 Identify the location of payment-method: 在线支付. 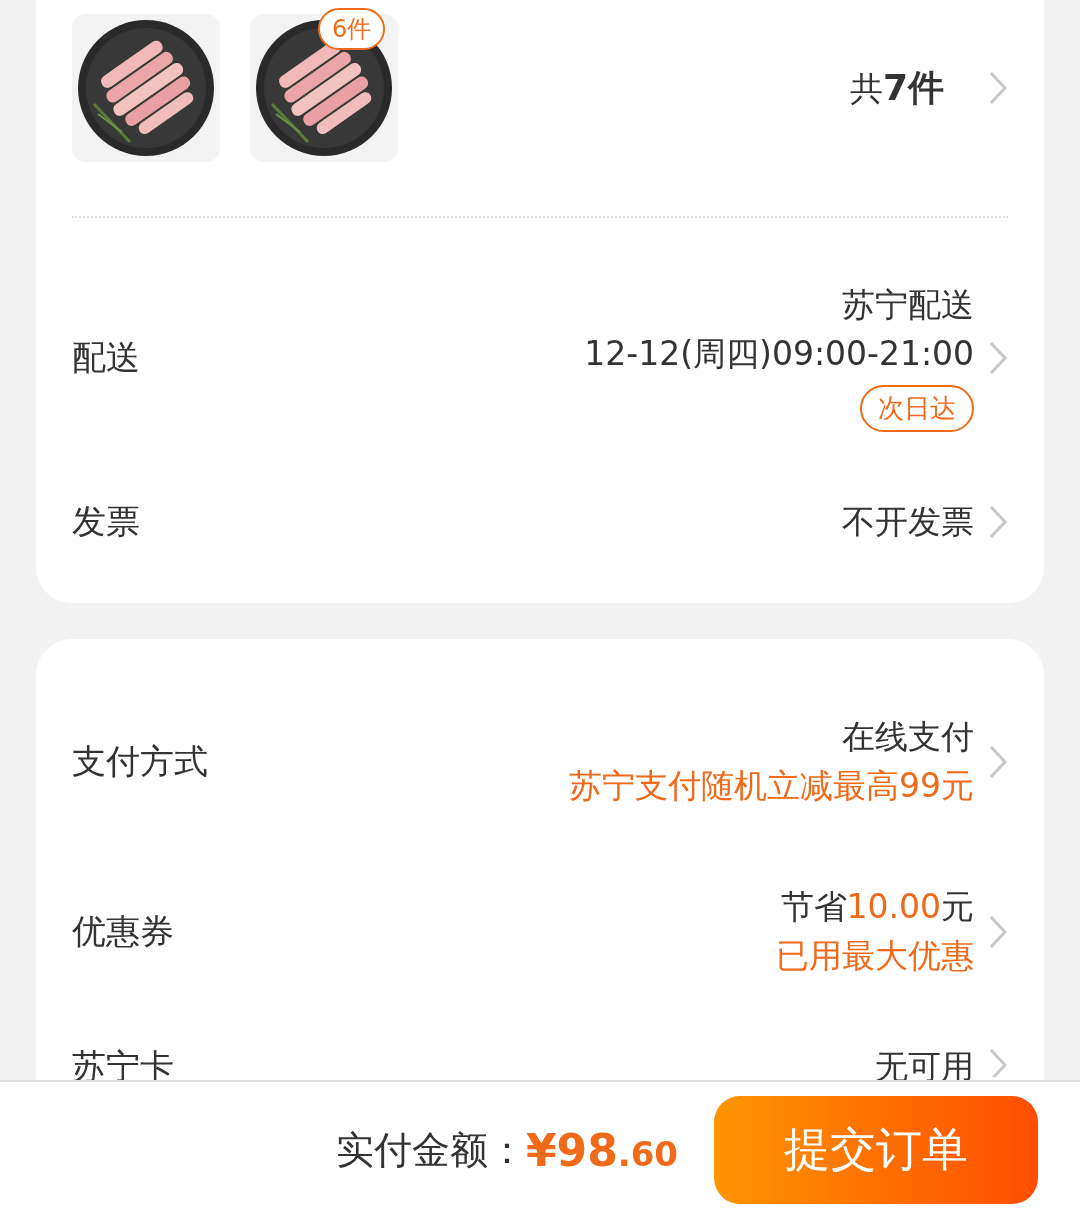
(908, 737).